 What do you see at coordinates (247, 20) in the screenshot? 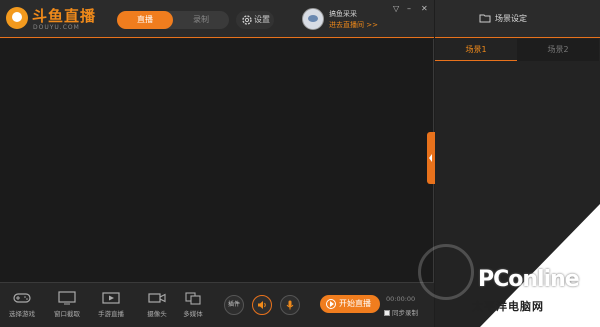
I see `gear-icon` at bounding box center [247, 20].